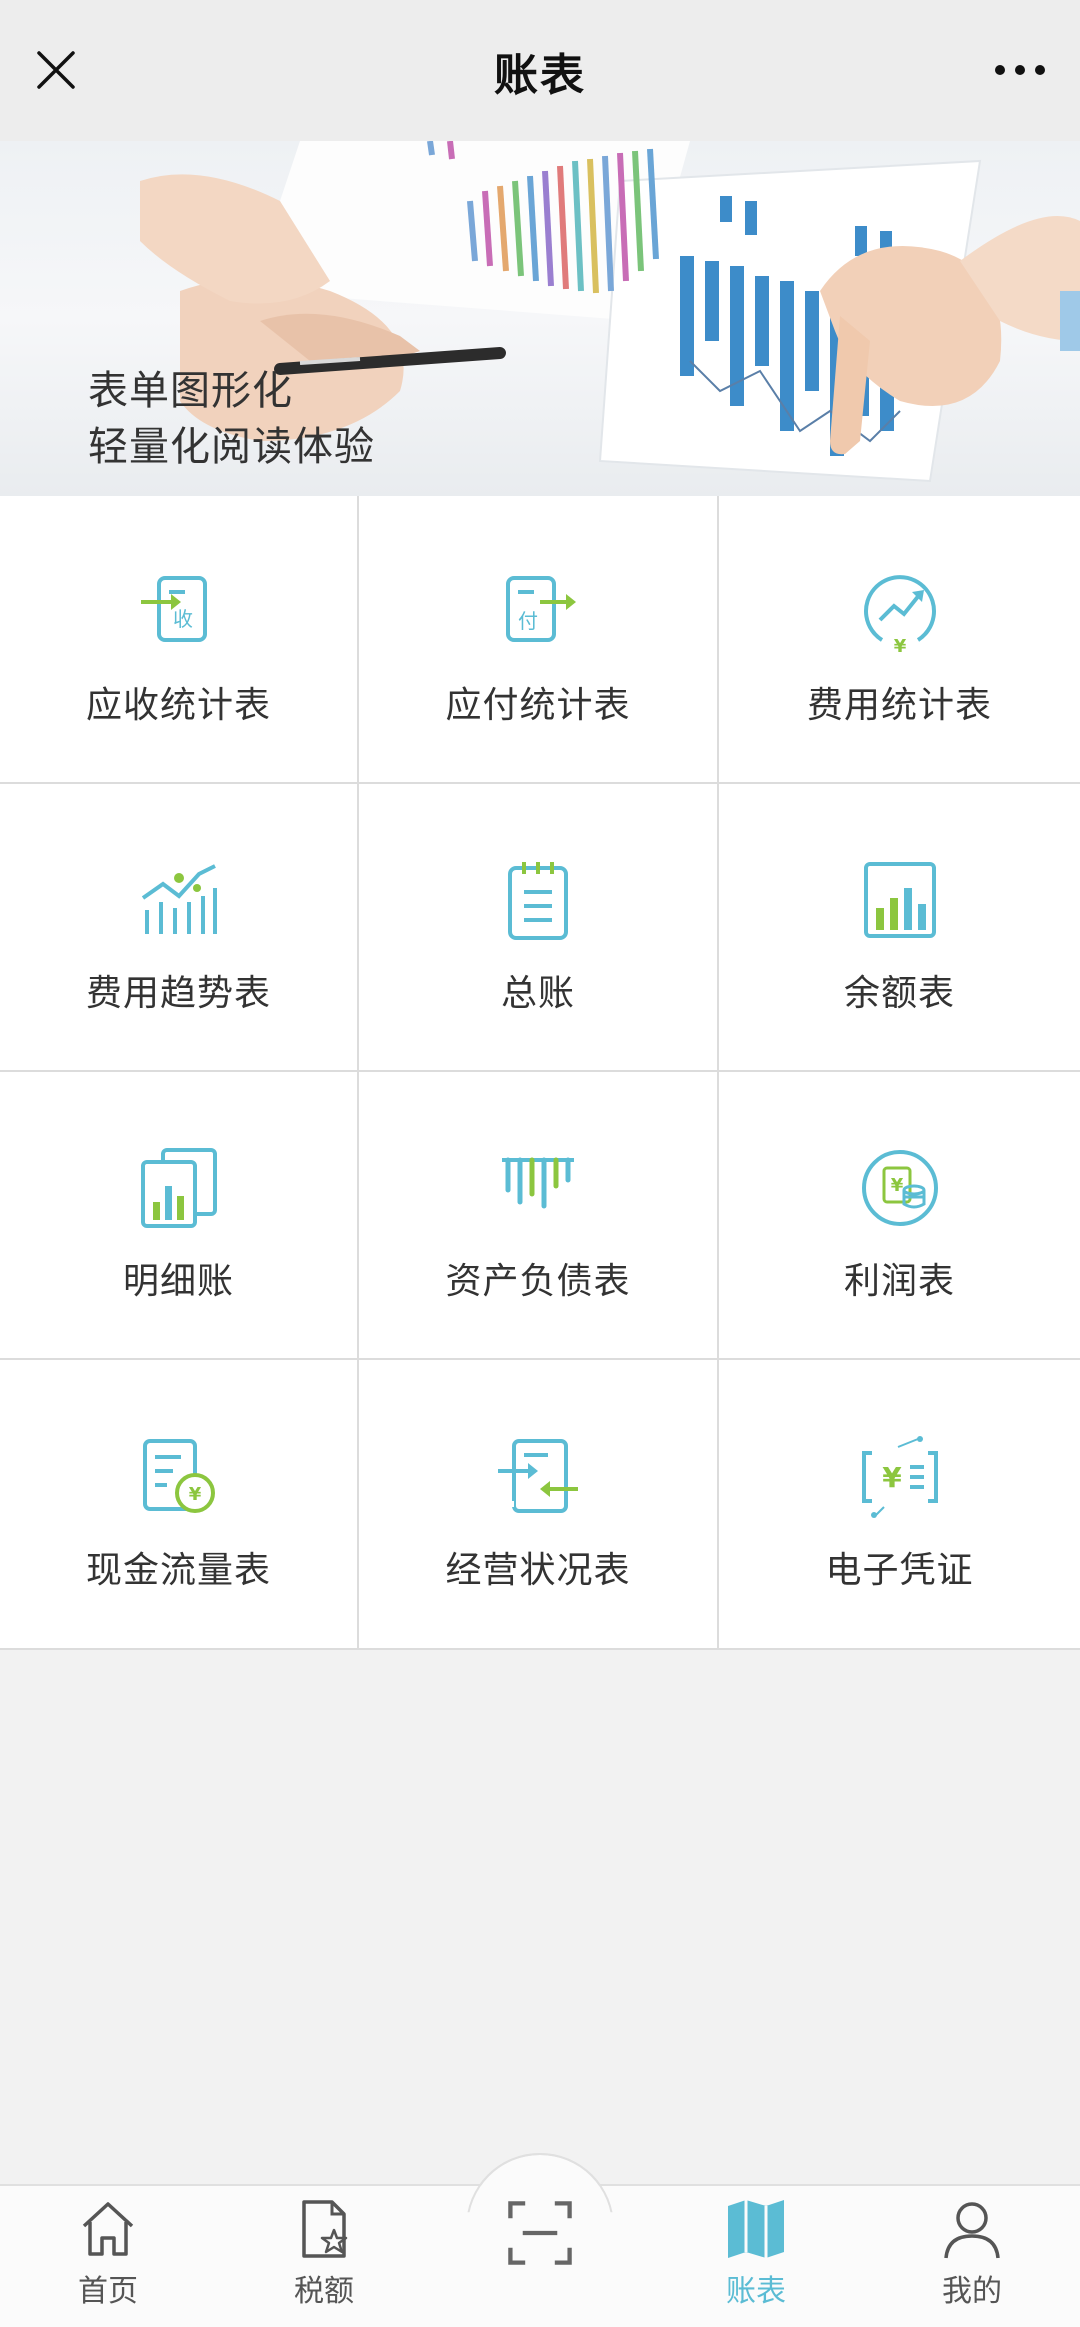  Describe the element at coordinates (178, 993) in the screenshot. I see `grid-item-label: 费用趋势表` at that location.